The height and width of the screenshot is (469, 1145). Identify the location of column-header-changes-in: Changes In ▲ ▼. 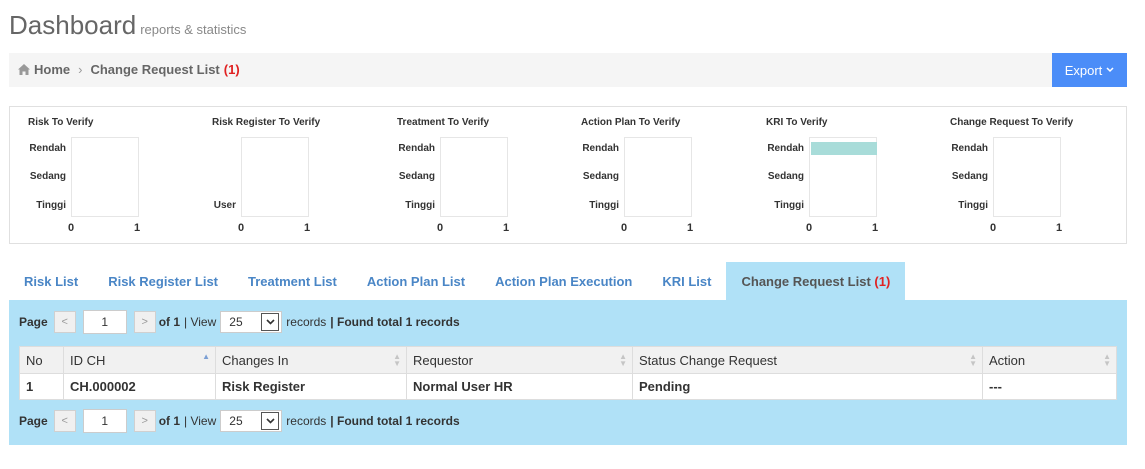
(311, 360).